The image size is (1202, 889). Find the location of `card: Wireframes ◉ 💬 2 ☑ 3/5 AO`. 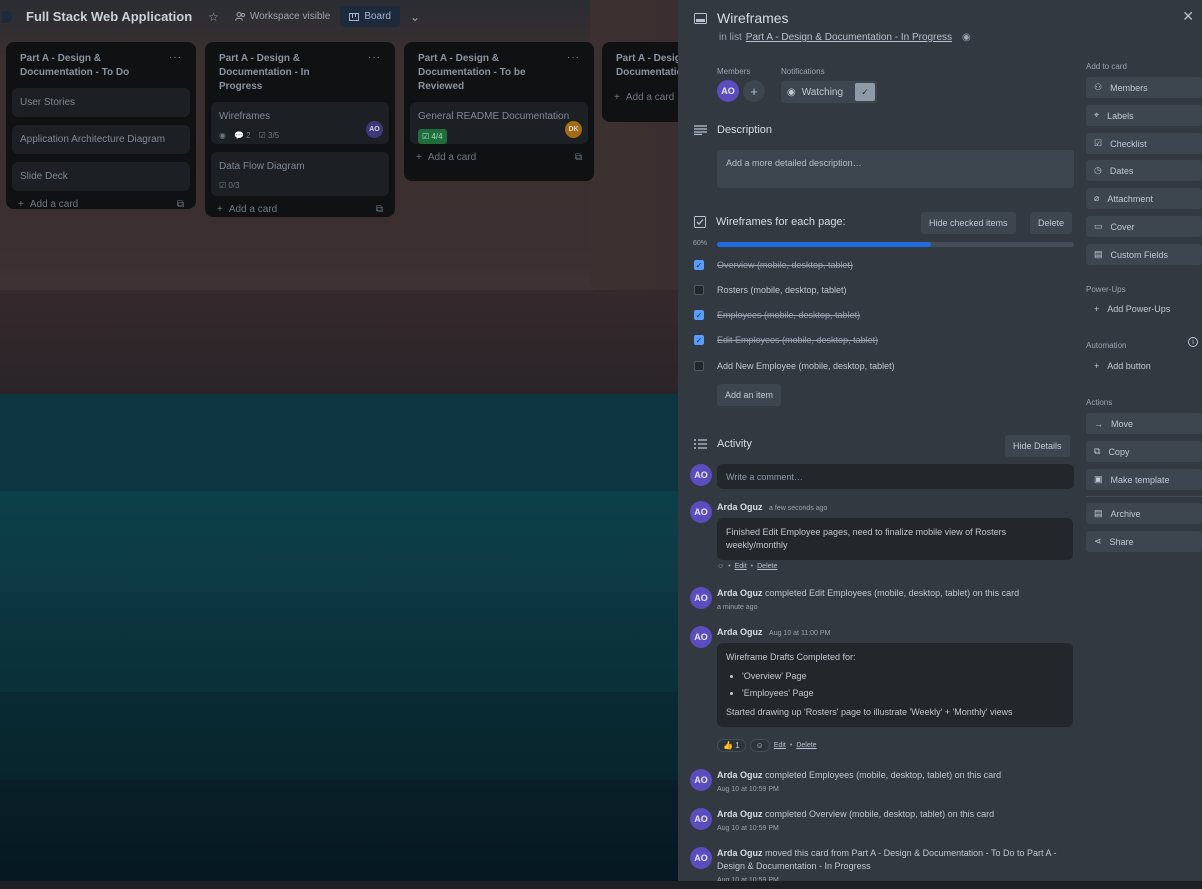

card: Wireframes ◉ 💬 2 ☑ 3/5 AO is located at coordinates (300, 123).